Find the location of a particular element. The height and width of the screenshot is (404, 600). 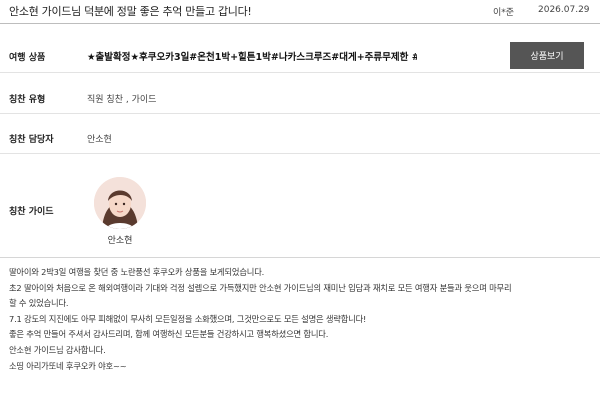

praise-guide-label: 칭찬 가이드 is located at coordinates (31, 212).